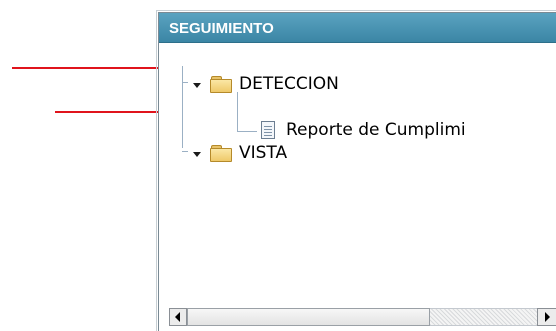 Image resolution: width=556 pixels, height=331 pixels. Describe the element at coordinates (178, 317) in the screenshot. I see `scroll-left-arrow-icon` at that location.